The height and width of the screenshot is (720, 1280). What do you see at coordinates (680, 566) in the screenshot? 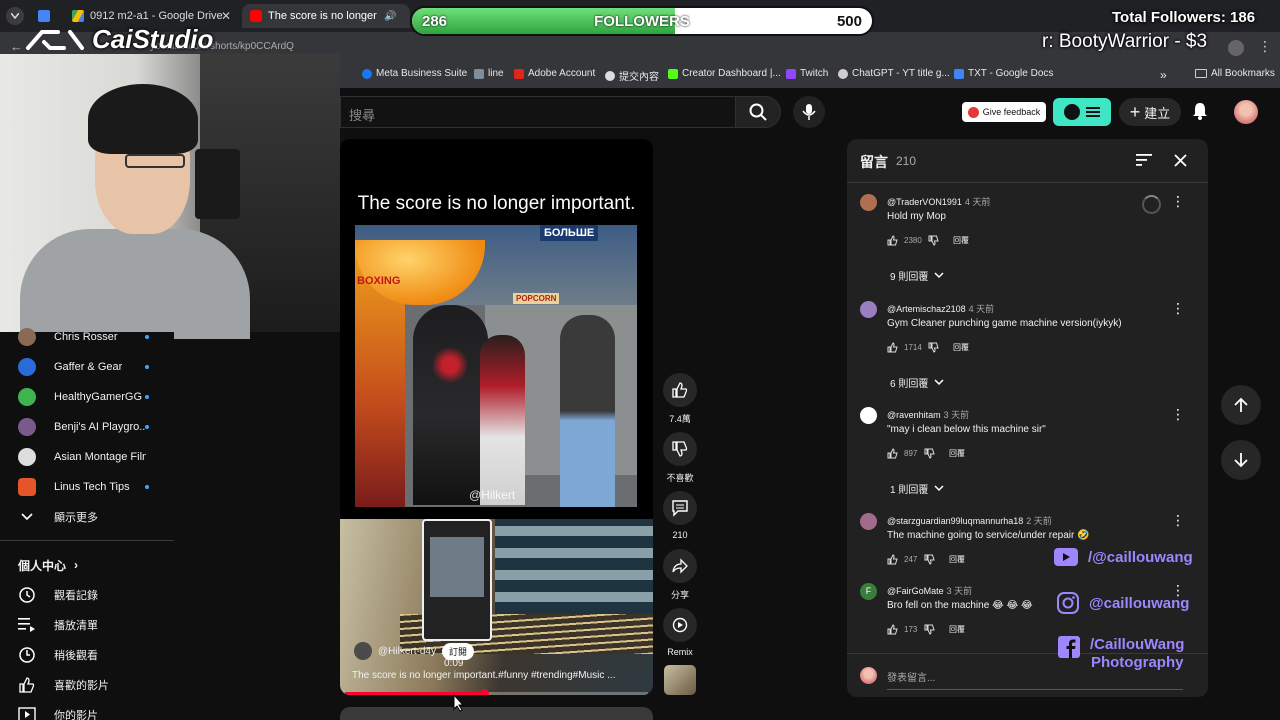
I see `share-icon` at bounding box center [680, 566].